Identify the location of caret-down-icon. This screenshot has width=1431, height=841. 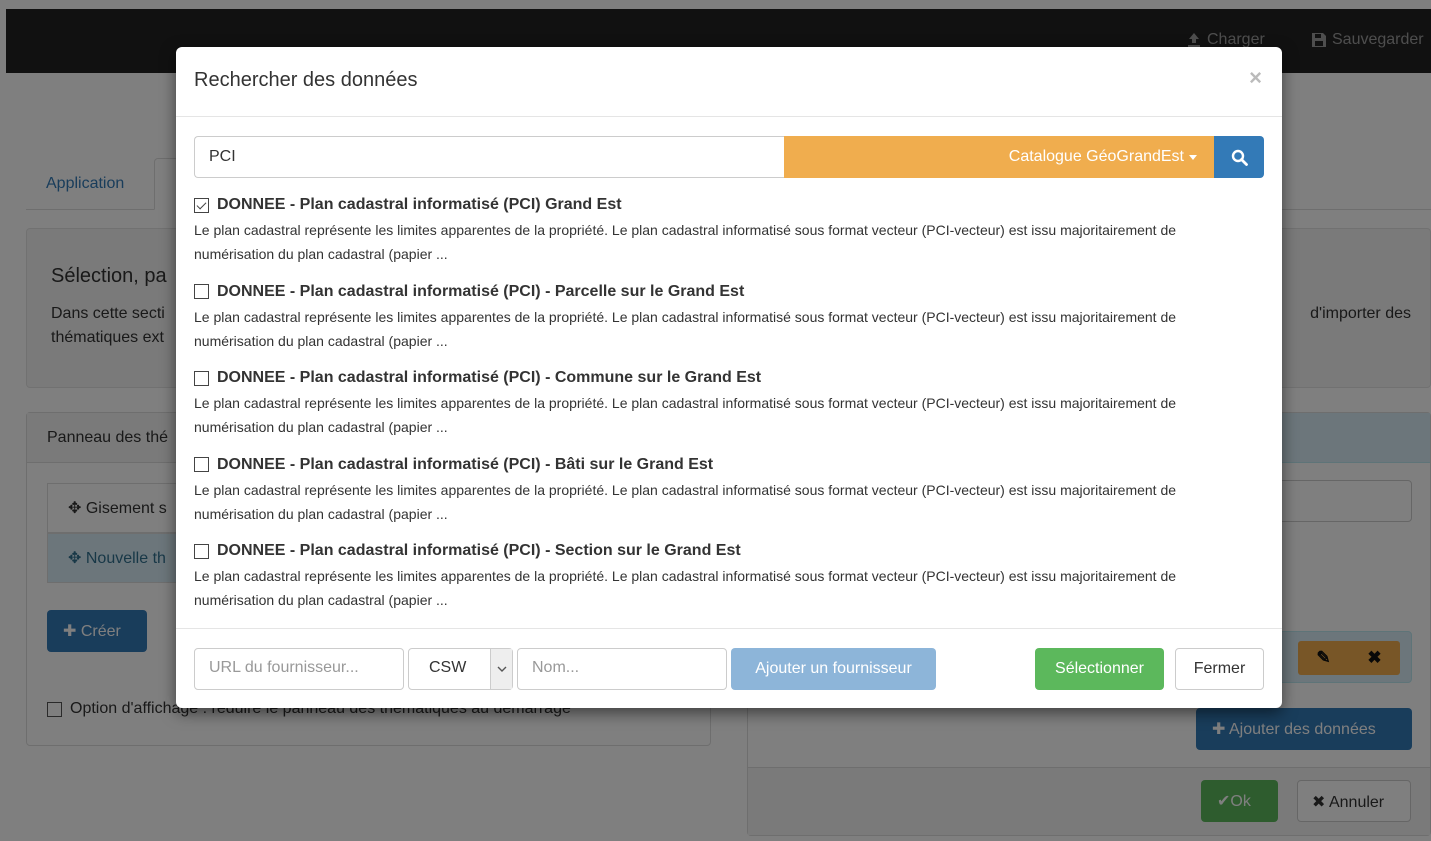
(1193, 157).